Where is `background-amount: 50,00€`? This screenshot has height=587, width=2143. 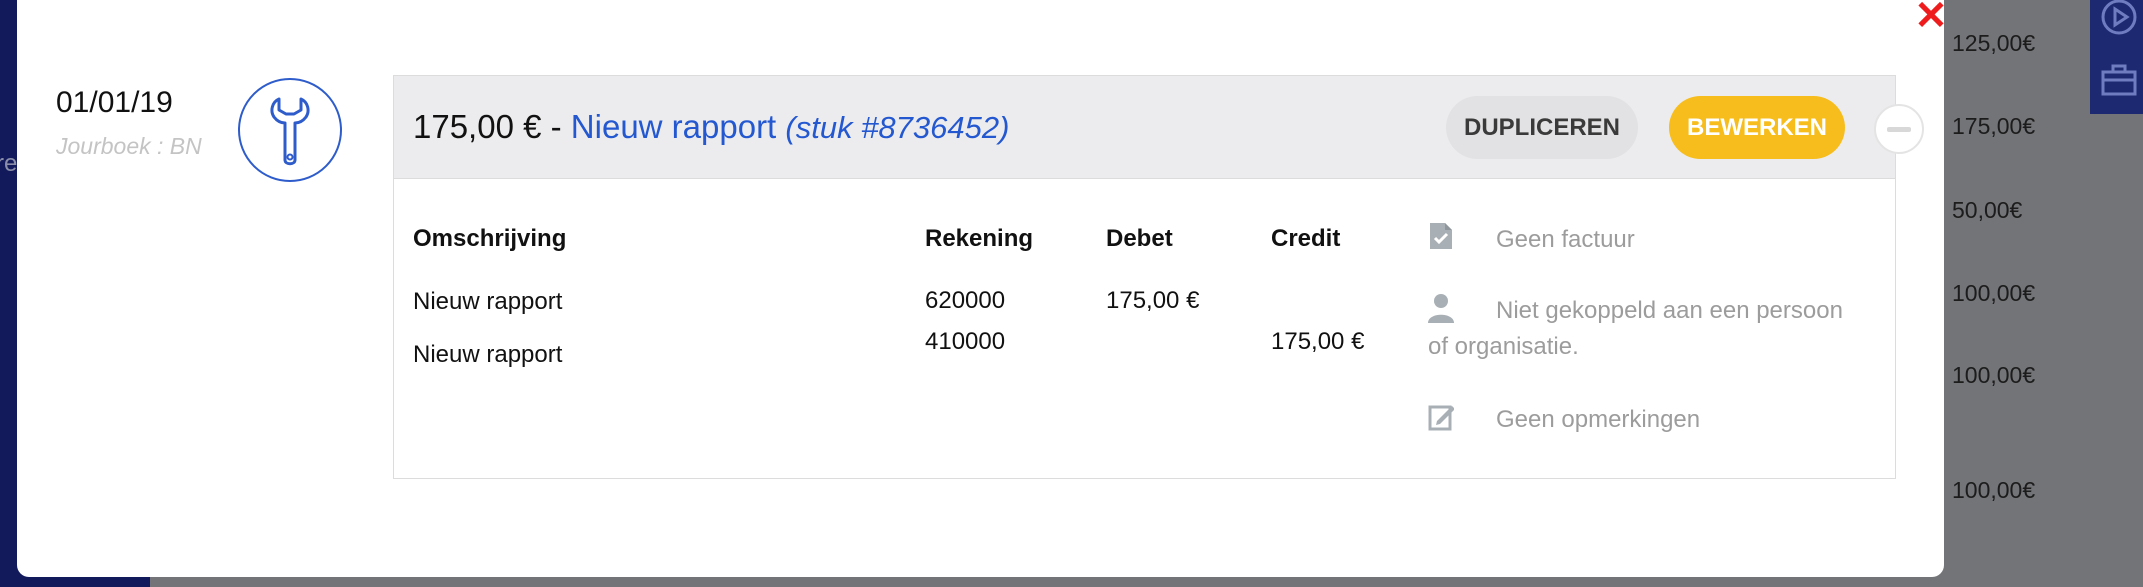
background-amount: 50,00€ is located at coordinates (1987, 210).